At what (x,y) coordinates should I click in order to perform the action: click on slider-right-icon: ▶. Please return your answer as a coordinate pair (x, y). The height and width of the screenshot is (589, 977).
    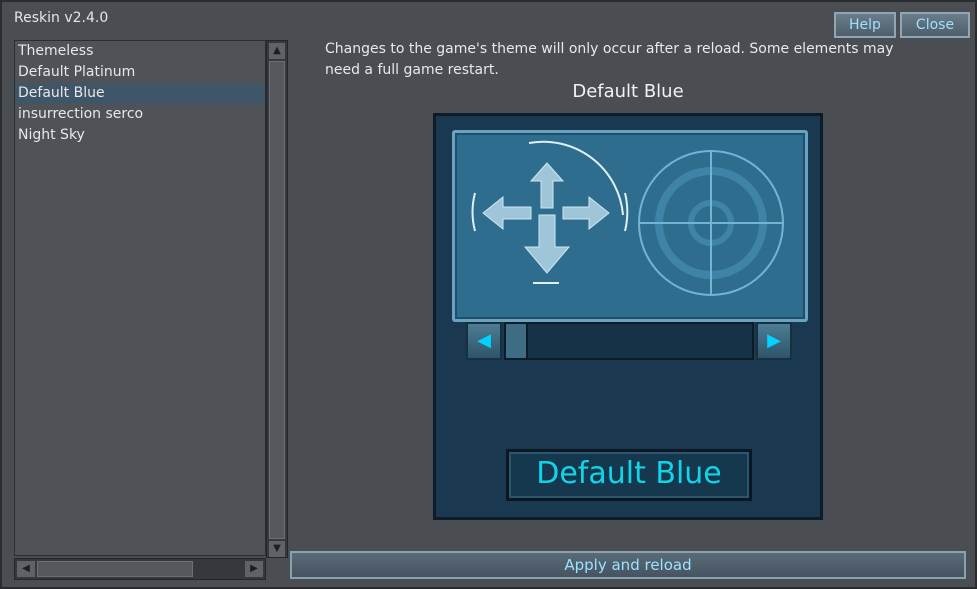
    Looking at the image, I should click on (774, 341).